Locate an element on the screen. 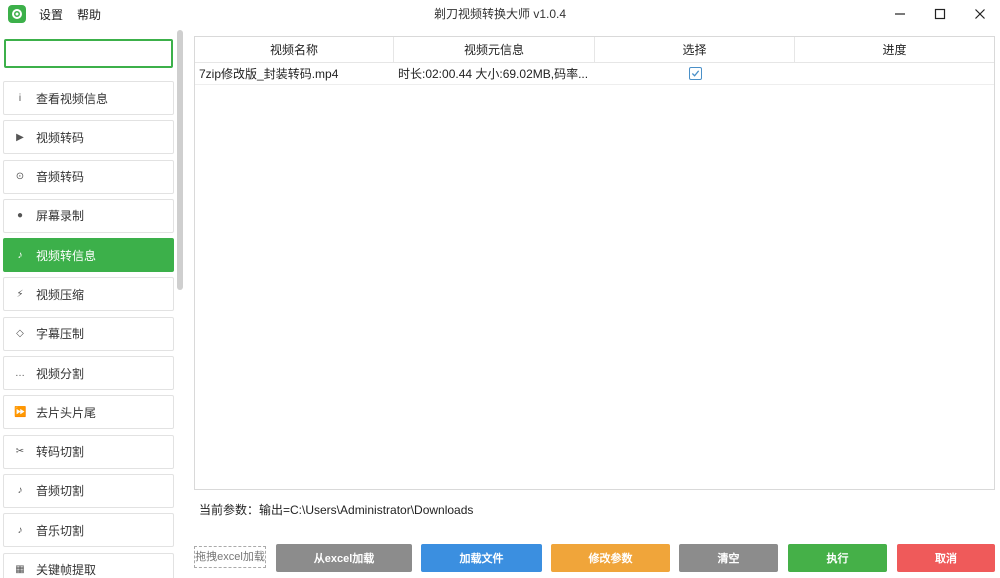 Image resolution: width=1000 pixels, height=578 pixels. close-icon is located at coordinates (980, 14).